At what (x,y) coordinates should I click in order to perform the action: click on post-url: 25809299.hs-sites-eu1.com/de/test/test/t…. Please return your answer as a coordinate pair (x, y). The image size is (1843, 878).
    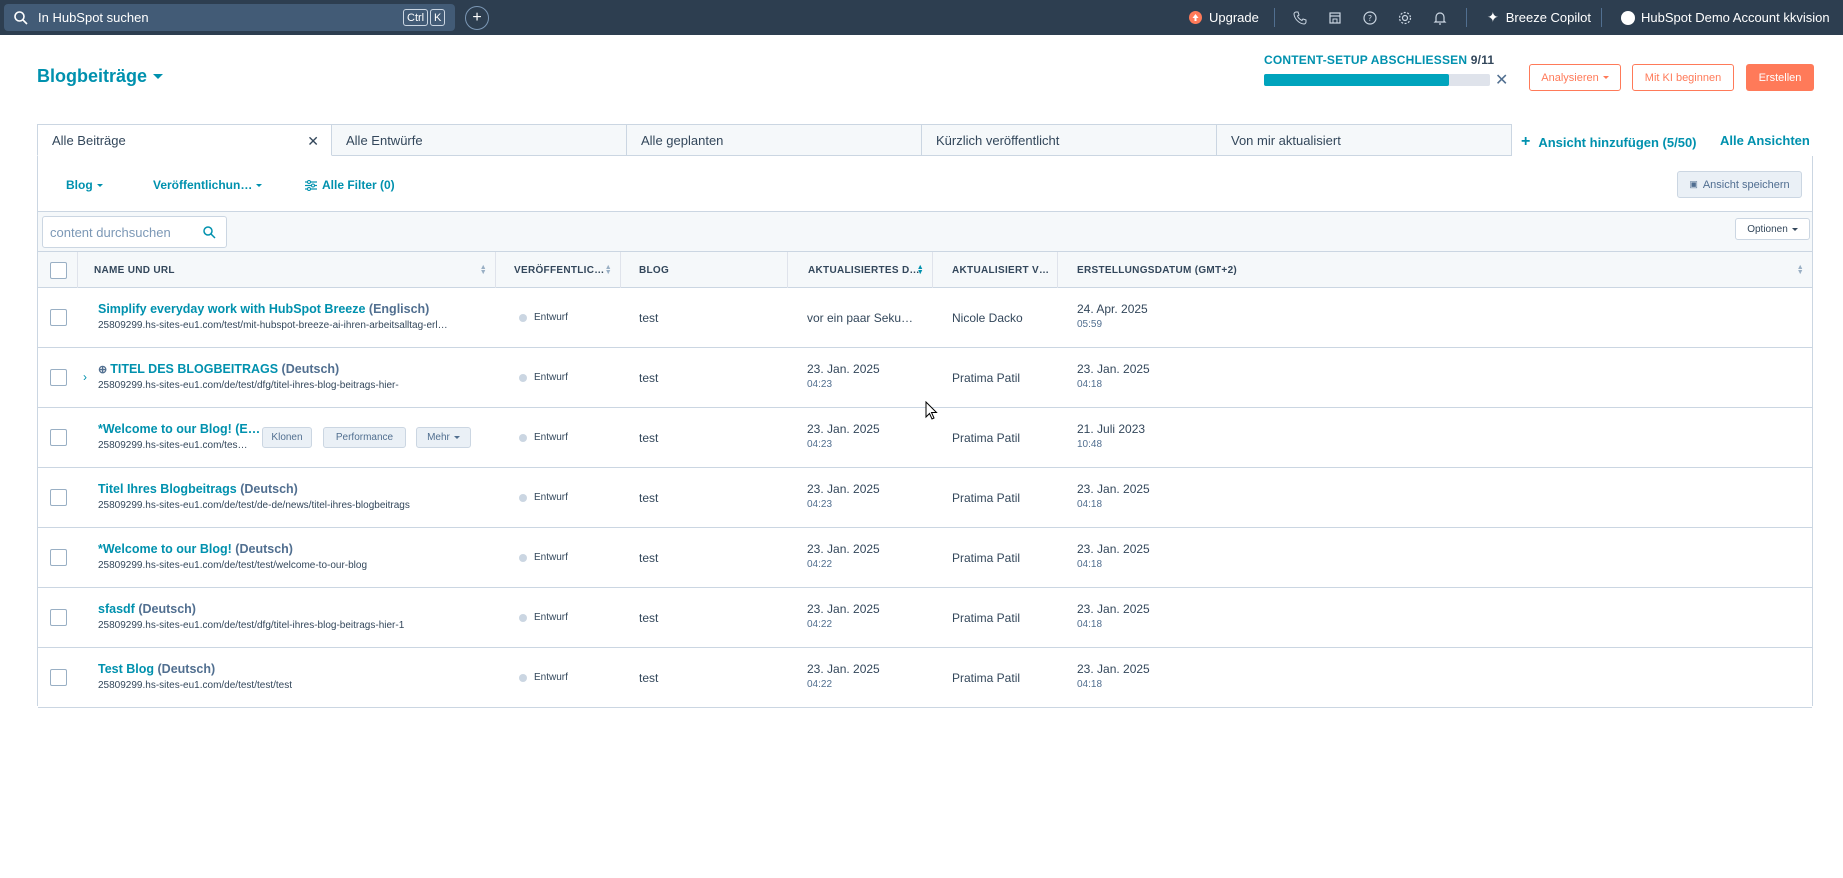
    Looking at the image, I should click on (195, 685).